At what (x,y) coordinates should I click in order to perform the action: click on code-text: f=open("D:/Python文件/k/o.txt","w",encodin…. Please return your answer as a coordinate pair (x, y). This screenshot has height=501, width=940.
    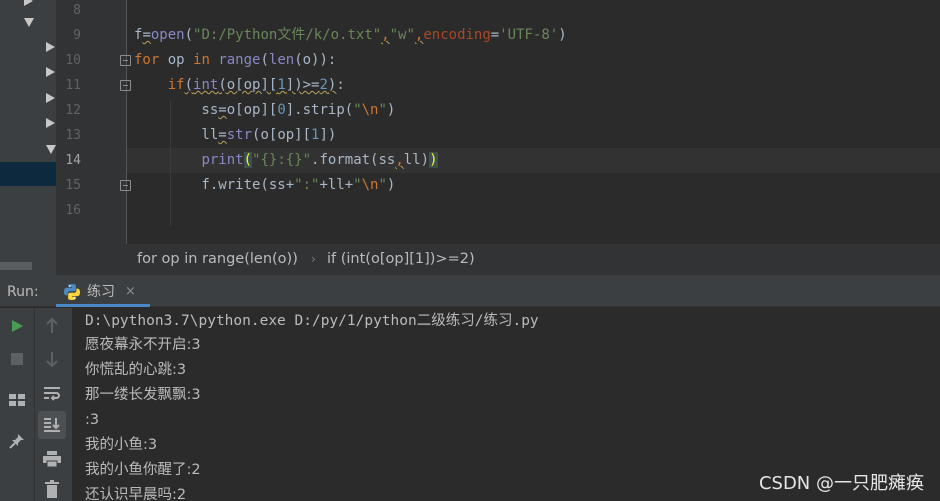
    Looking at the image, I should click on (350, 35).